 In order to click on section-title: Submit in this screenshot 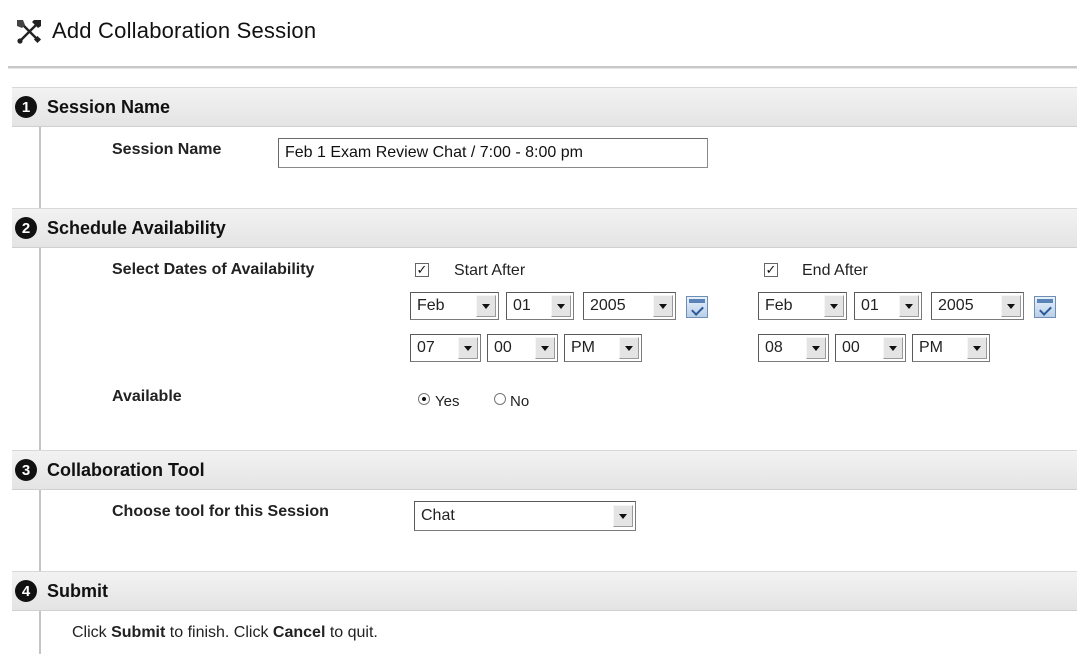, I will do `click(77, 590)`.